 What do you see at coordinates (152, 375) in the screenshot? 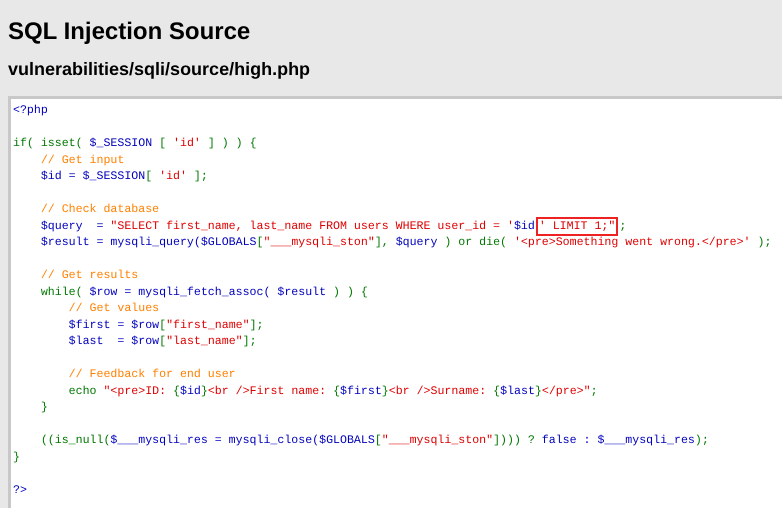
I see `code-line: // Feedback for end user` at bounding box center [152, 375].